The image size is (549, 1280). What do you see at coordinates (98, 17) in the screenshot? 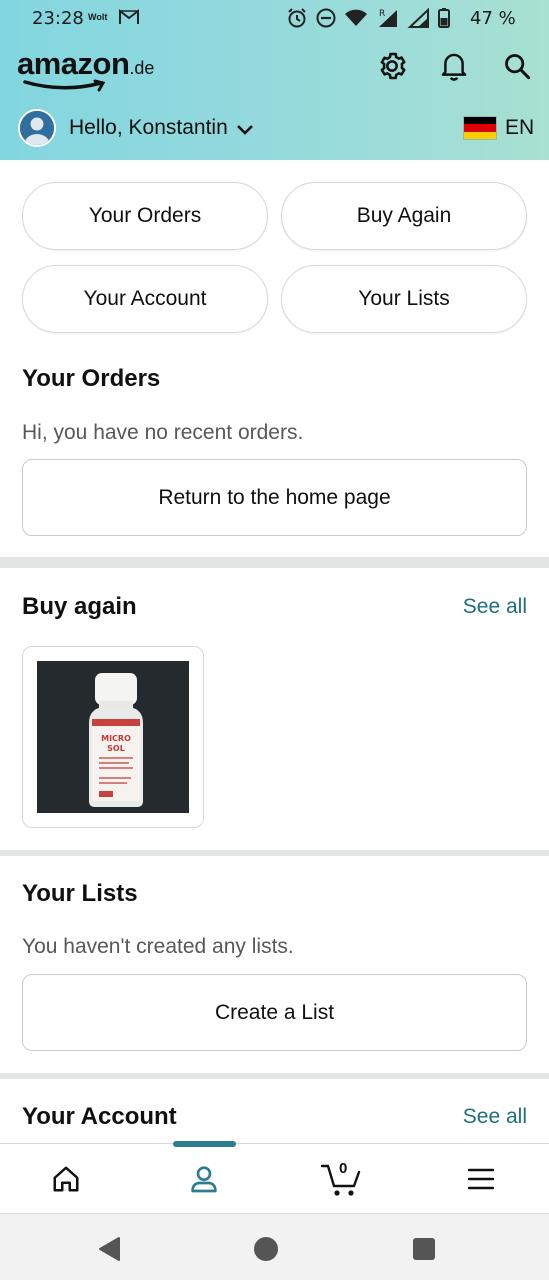
I see `status-carrier: Wolt` at bounding box center [98, 17].